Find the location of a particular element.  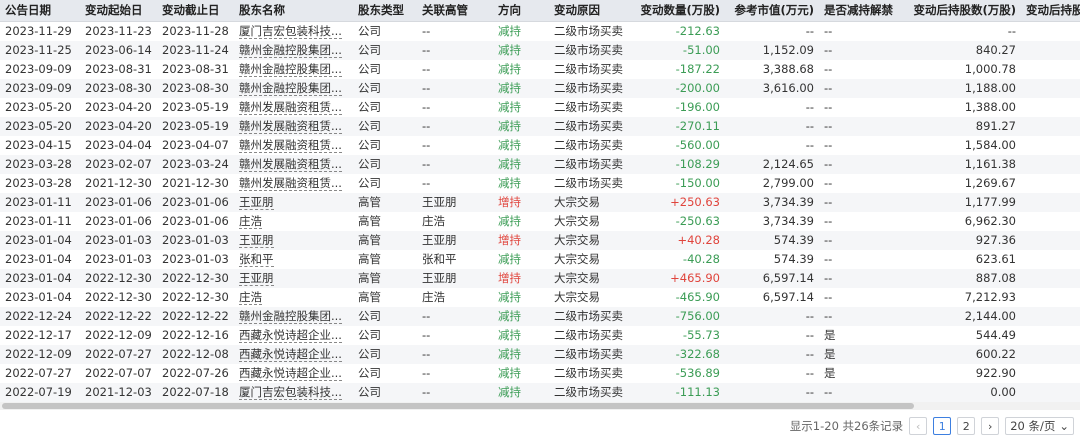

col-holding-after: 变动后持股数(万股) is located at coordinates (962, 11).